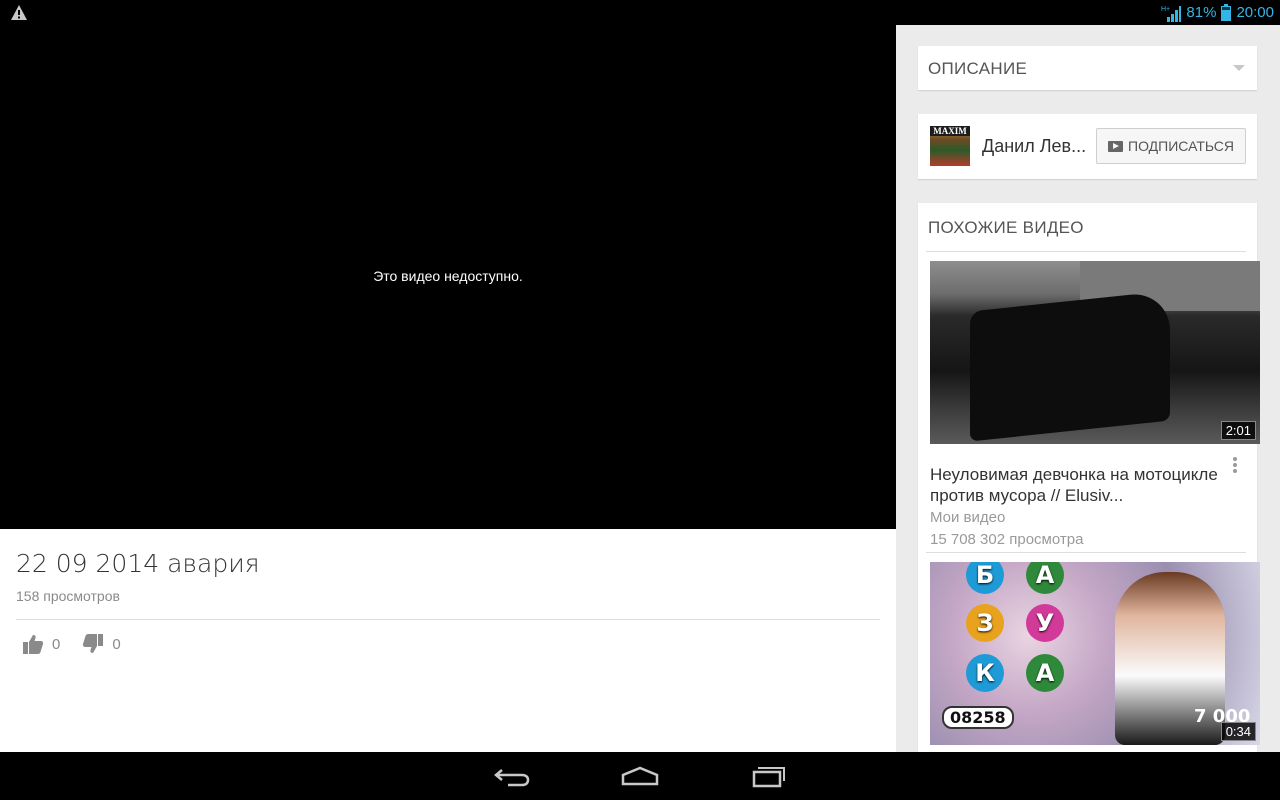 This screenshot has width=1280, height=800. Describe the element at coordinates (968, 517) in the screenshot. I see `related-video-channel: Мои видео` at that location.